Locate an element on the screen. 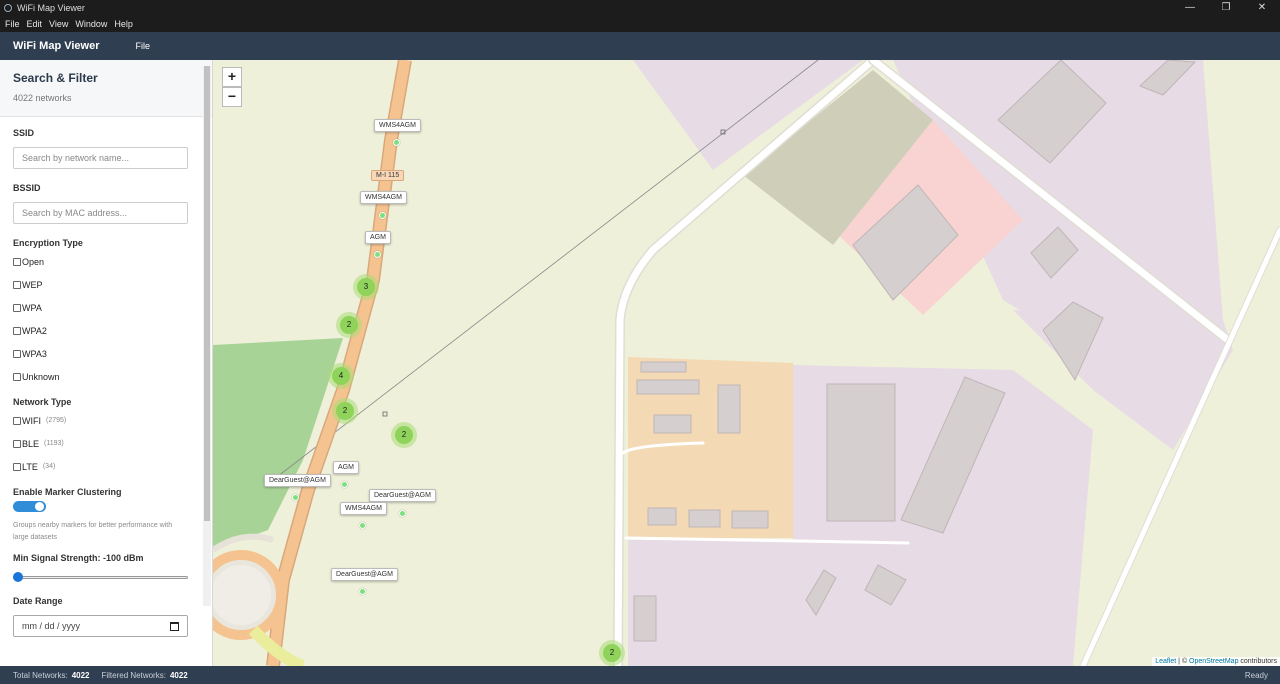 This screenshot has height=684, width=1280. attribution-suffix: contributors is located at coordinates (1257, 661).